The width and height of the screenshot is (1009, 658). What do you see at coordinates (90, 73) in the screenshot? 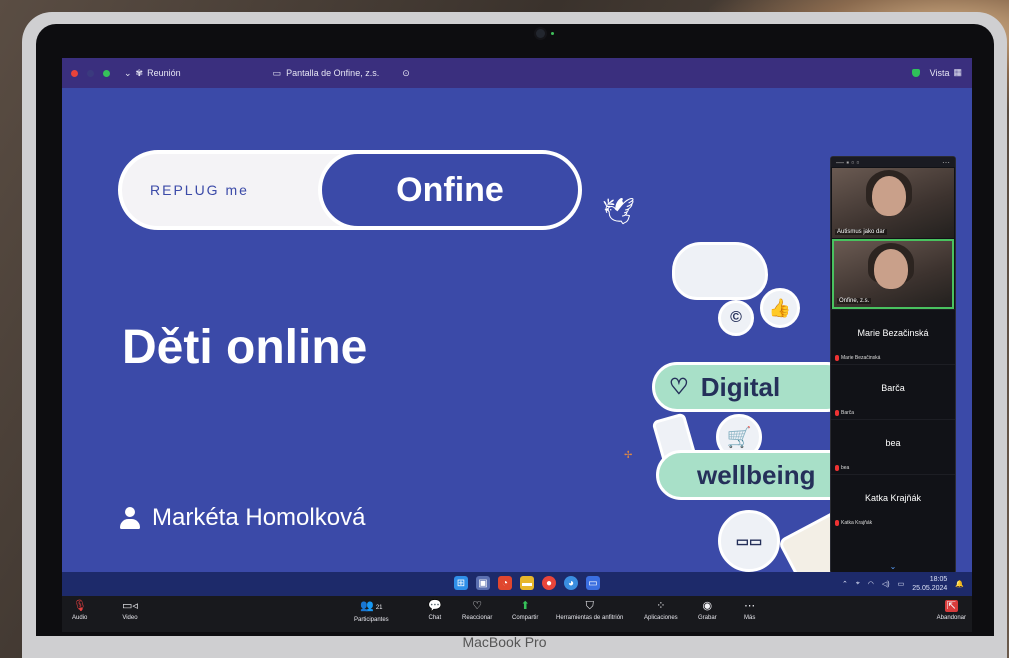
I see `minimize-window-button` at bounding box center [90, 73].